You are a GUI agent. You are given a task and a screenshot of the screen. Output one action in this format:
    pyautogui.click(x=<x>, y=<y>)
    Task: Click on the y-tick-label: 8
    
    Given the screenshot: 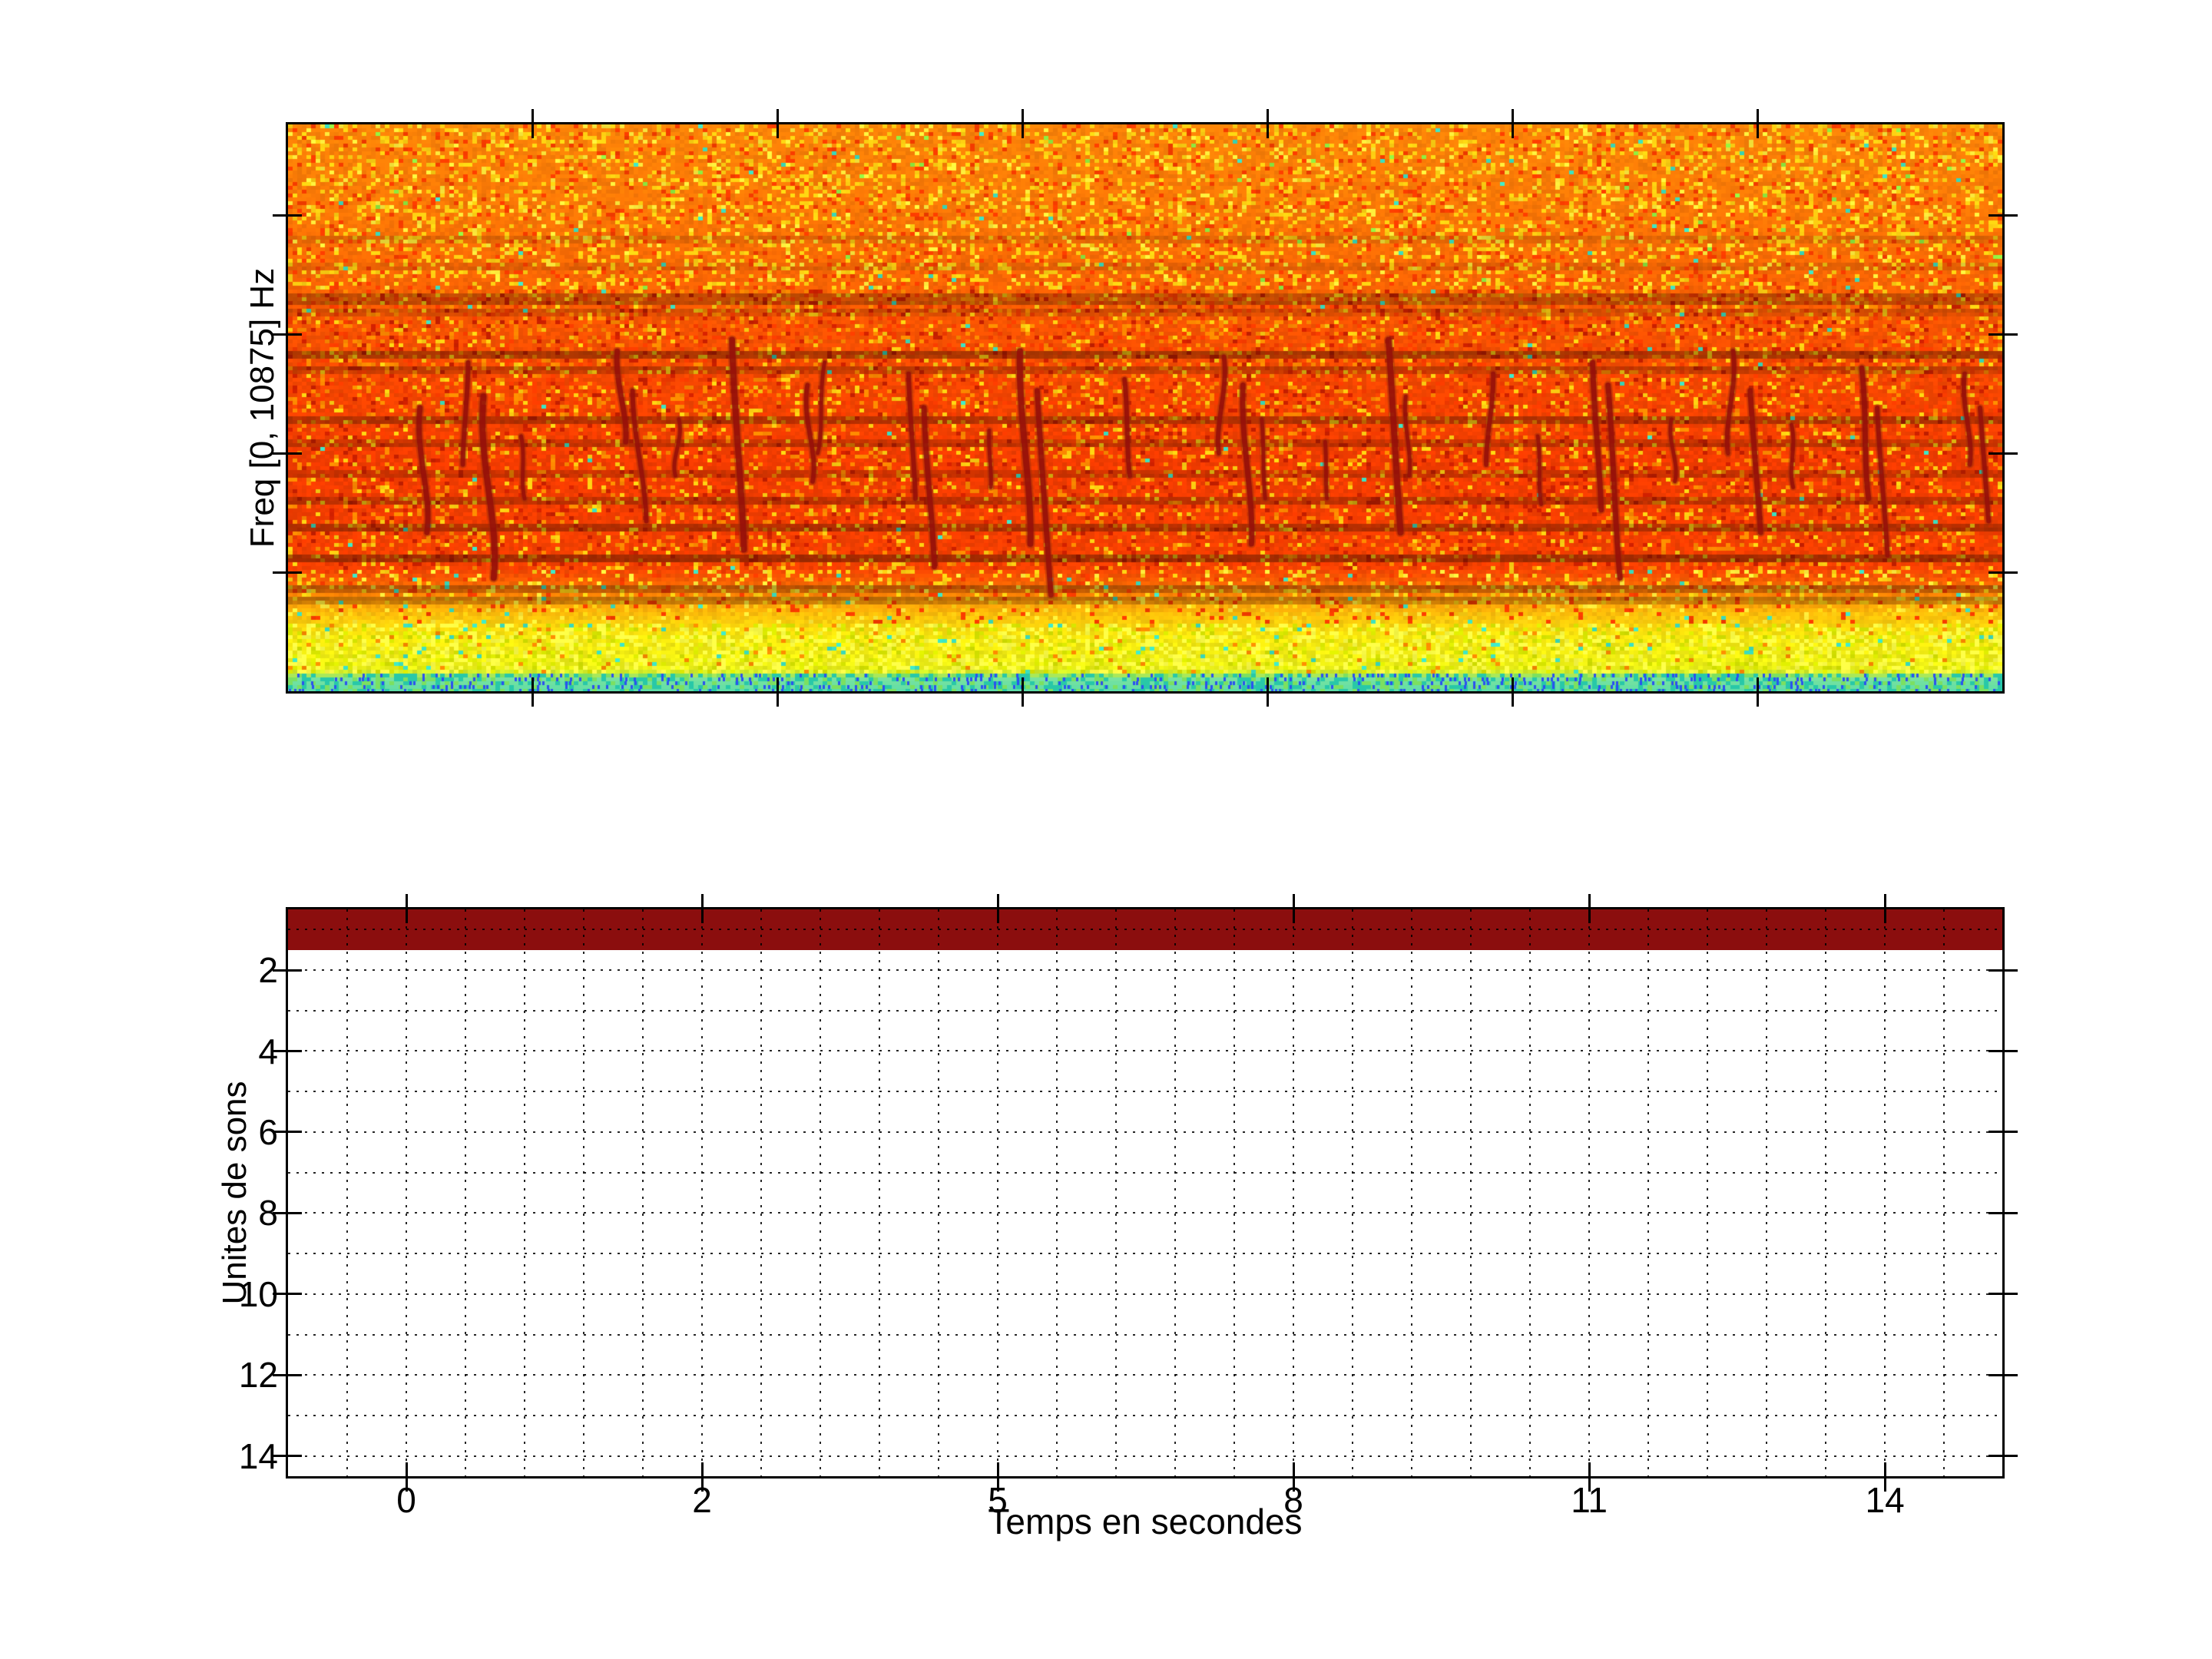 What is the action you would take?
    pyautogui.click(x=268, y=1213)
    